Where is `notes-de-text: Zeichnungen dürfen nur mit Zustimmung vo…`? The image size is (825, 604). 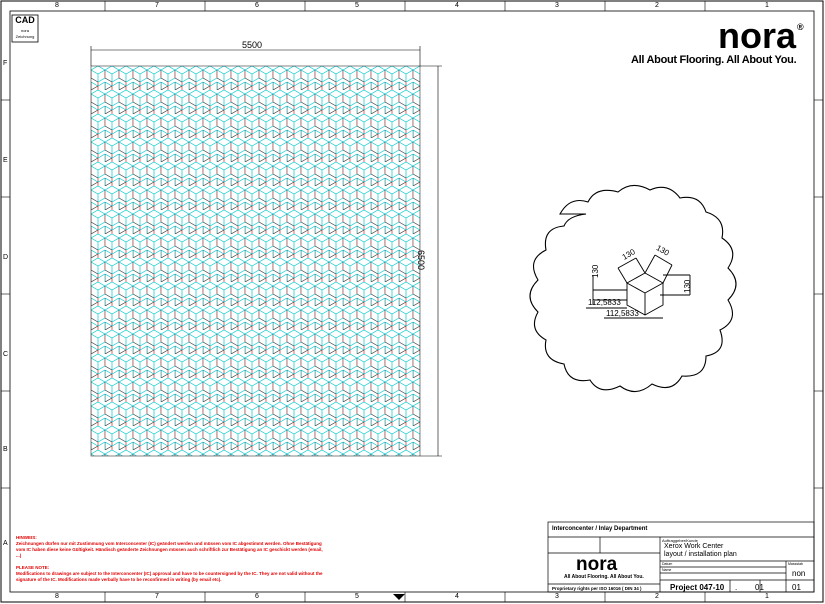
notes-de-text: Zeichnungen dürfen nur mit Zustimmung vo… is located at coordinates (169, 549).